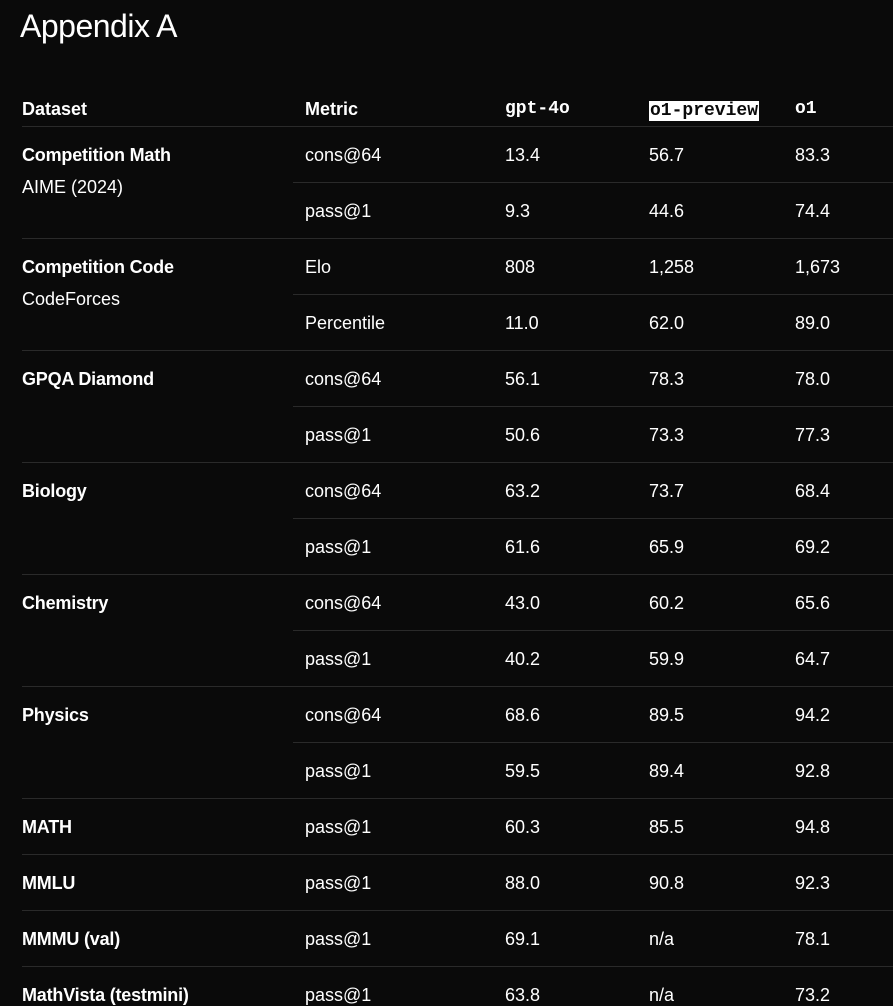  I want to click on table-row: pass@1 40.2 59.9 64.7, so click(457, 659).